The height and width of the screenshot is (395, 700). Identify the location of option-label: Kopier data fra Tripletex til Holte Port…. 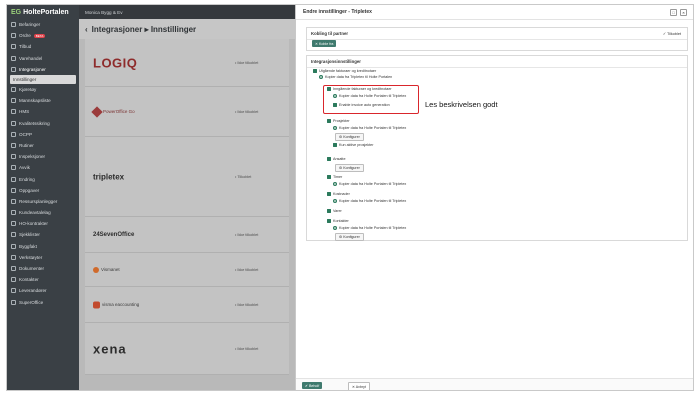
(359, 77).